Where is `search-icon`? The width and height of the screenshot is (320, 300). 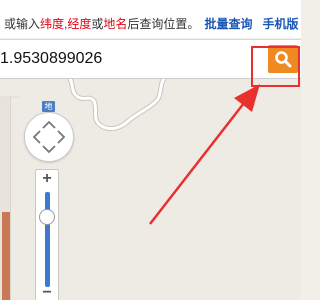
search-icon is located at coordinates (283, 59).